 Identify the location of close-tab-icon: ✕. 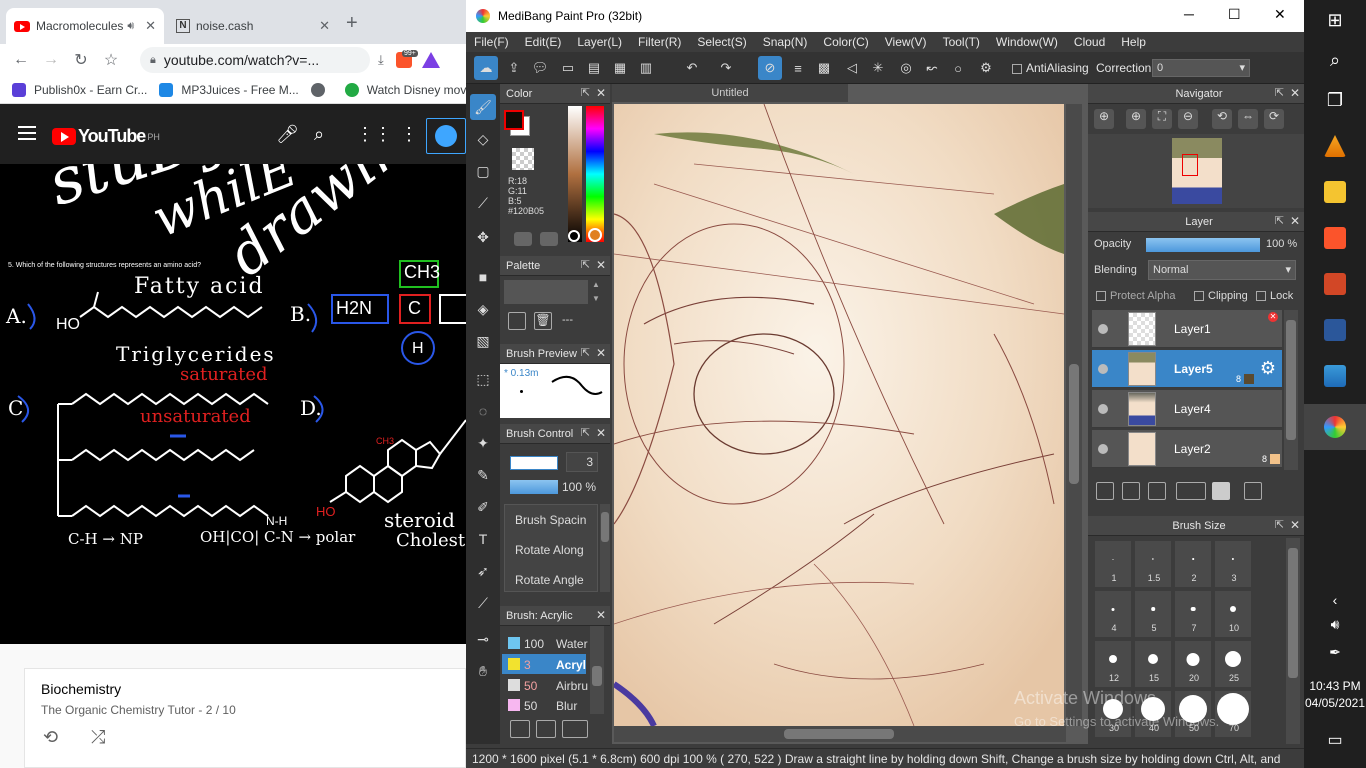
(150, 26).